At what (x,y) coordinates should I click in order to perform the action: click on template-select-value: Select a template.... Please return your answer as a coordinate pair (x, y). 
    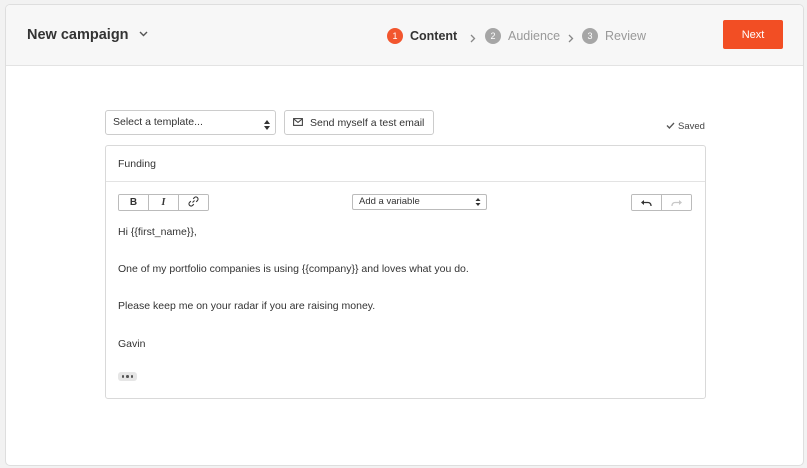
    Looking at the image, I should click on (158, 122).